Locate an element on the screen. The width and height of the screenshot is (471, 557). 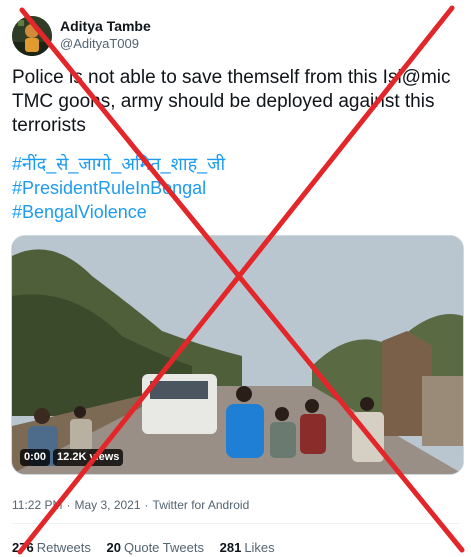
quote-tweets-count: 20 is located at coordinates (113, 547).